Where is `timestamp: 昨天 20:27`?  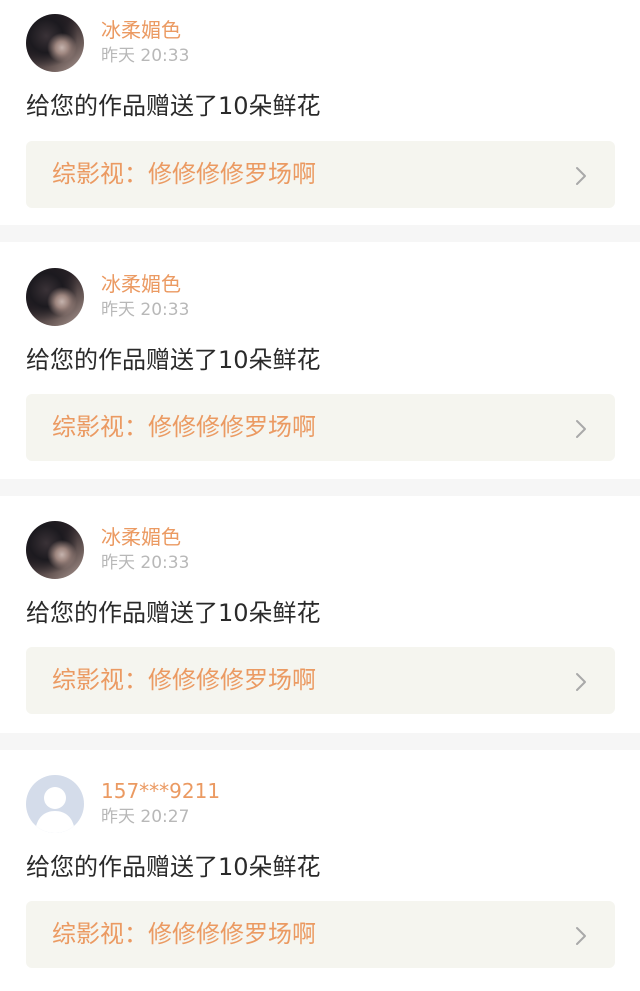
timestamp: 昨天 20:27 is located at coordinates (145, 817).